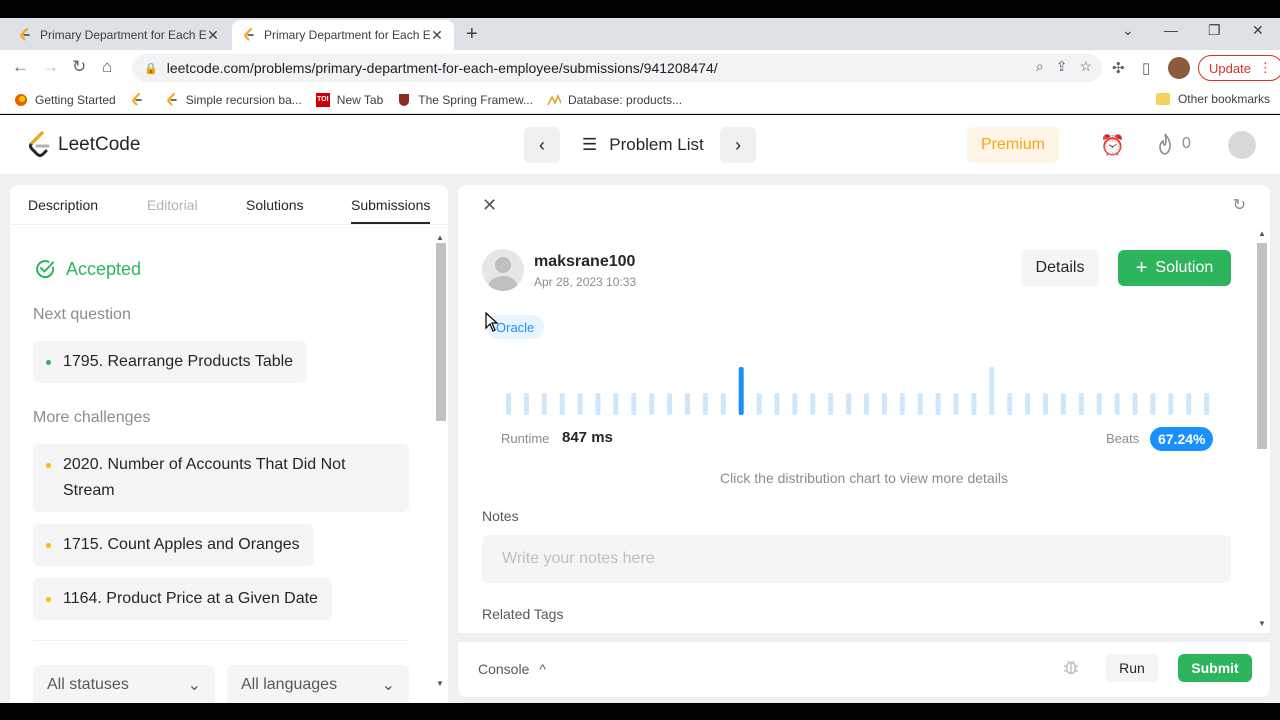 This screenshot has width=1280, height=720. What do you see at coordinates (856, 559) in the screenshot?
I see `notes-input` at bounding box center [856, 559].